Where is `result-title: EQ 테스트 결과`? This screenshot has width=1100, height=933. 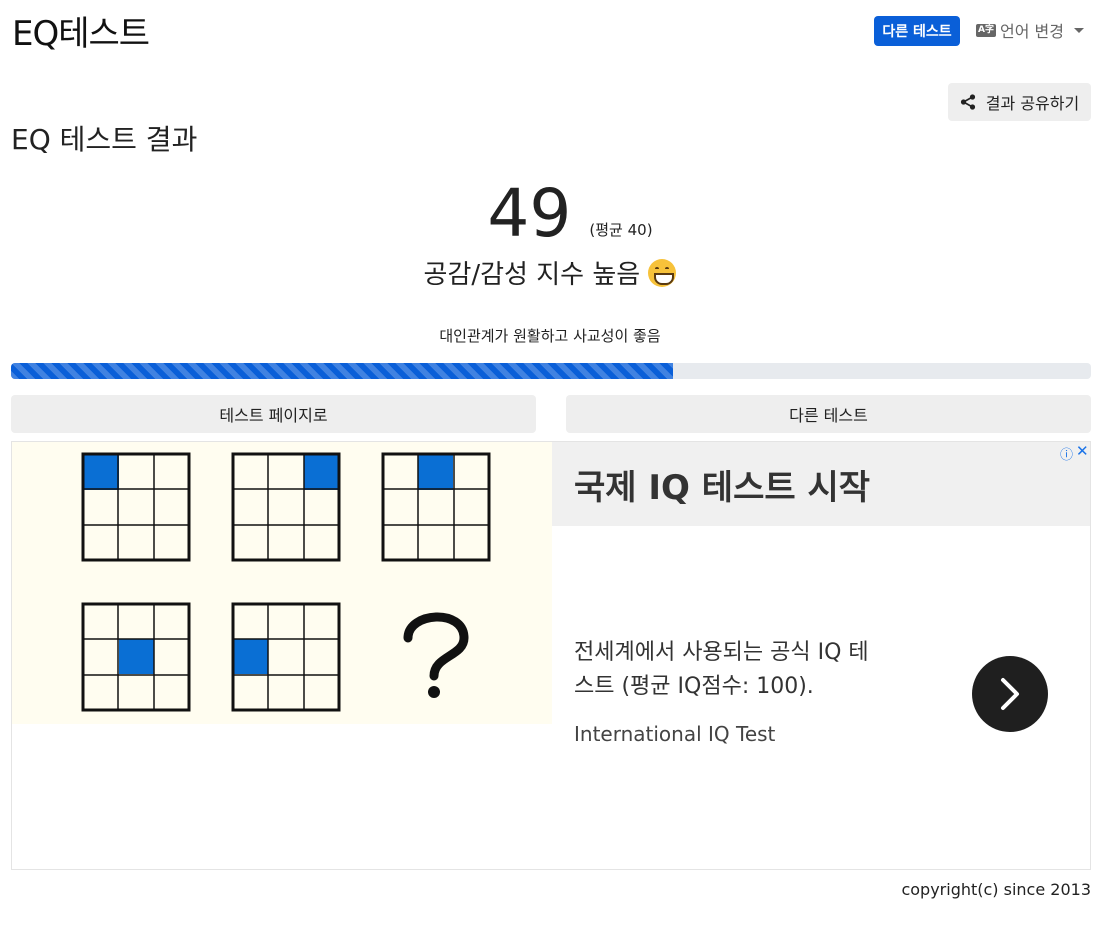 result-title: EQ 테스트 결과 is located at coordinates (104, 139).